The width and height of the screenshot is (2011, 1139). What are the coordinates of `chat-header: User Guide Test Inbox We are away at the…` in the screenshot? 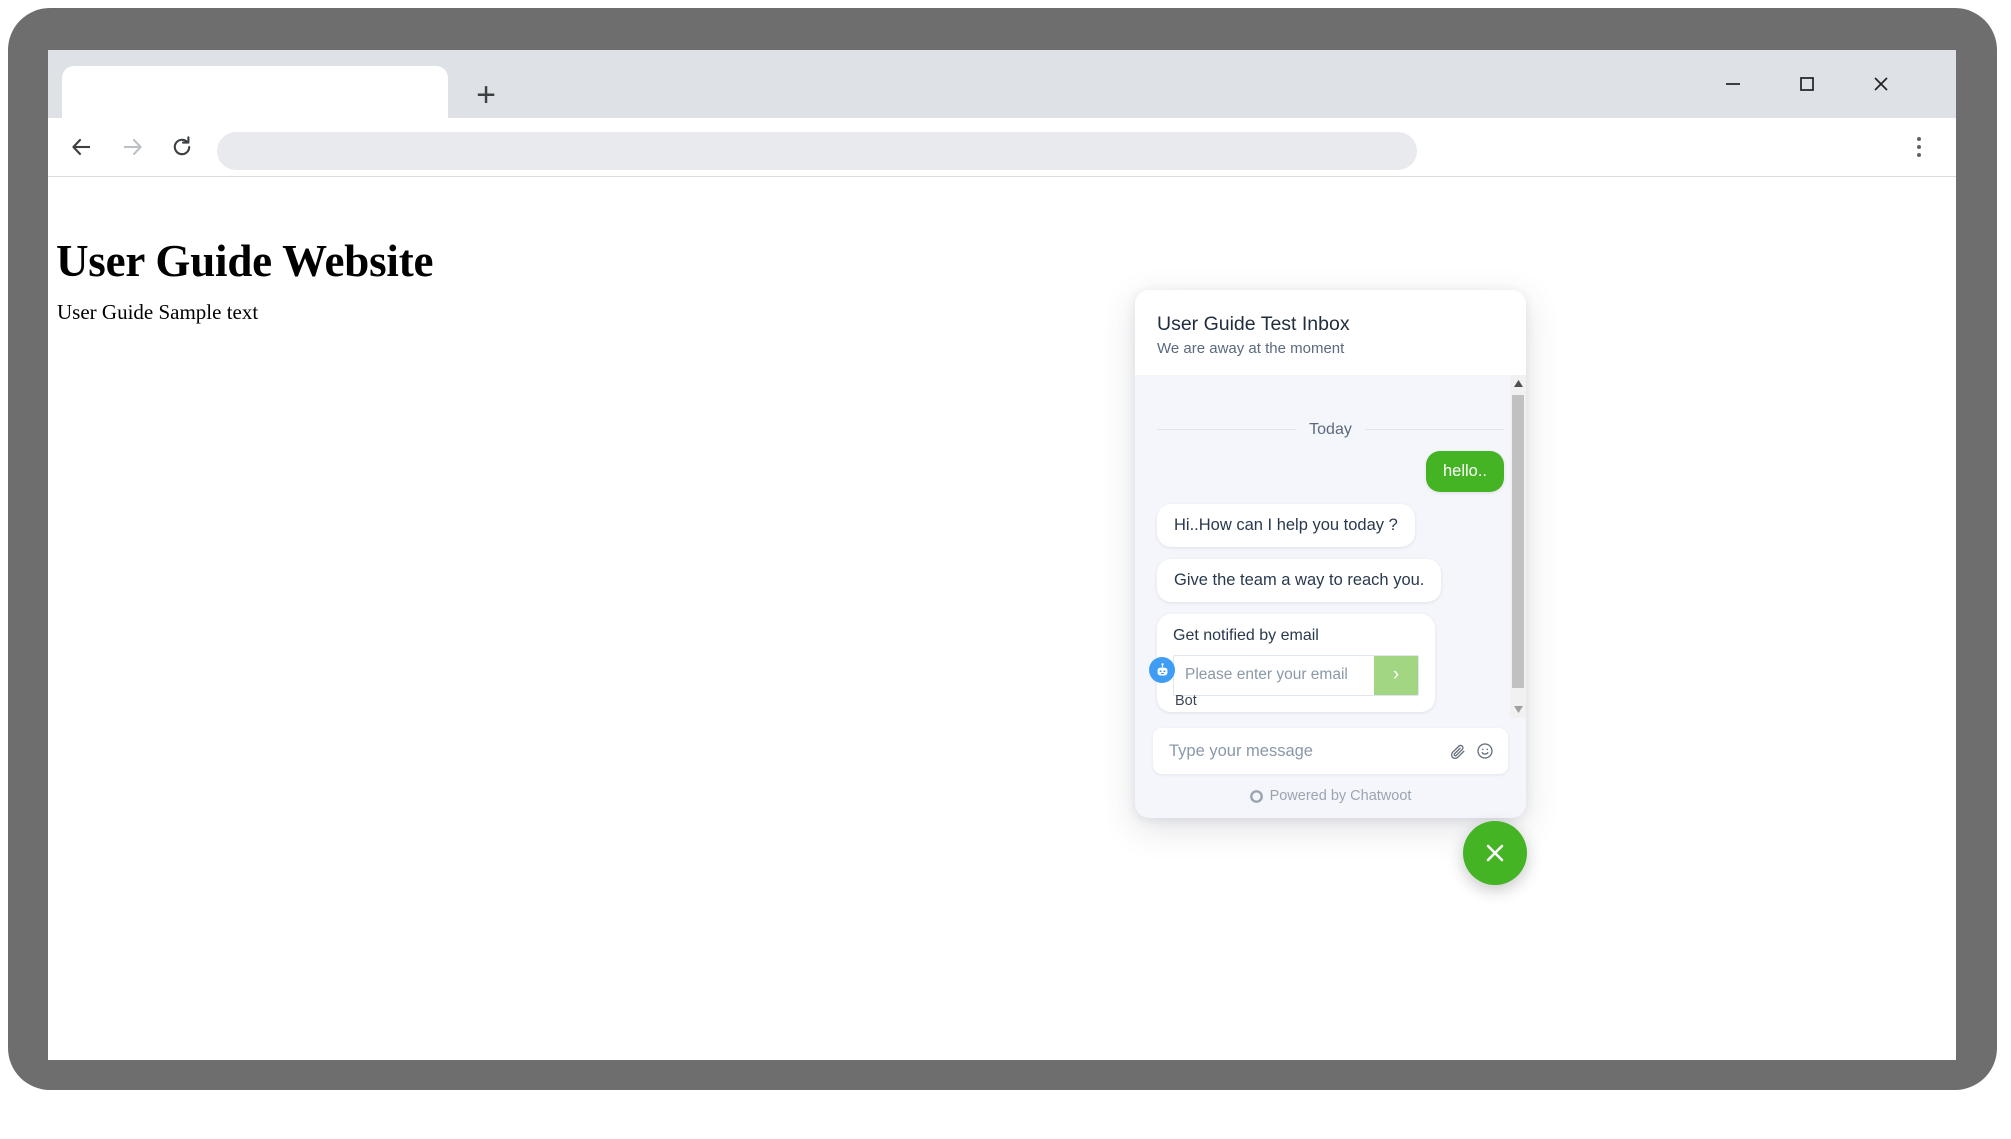 It's located at (1330, 332).